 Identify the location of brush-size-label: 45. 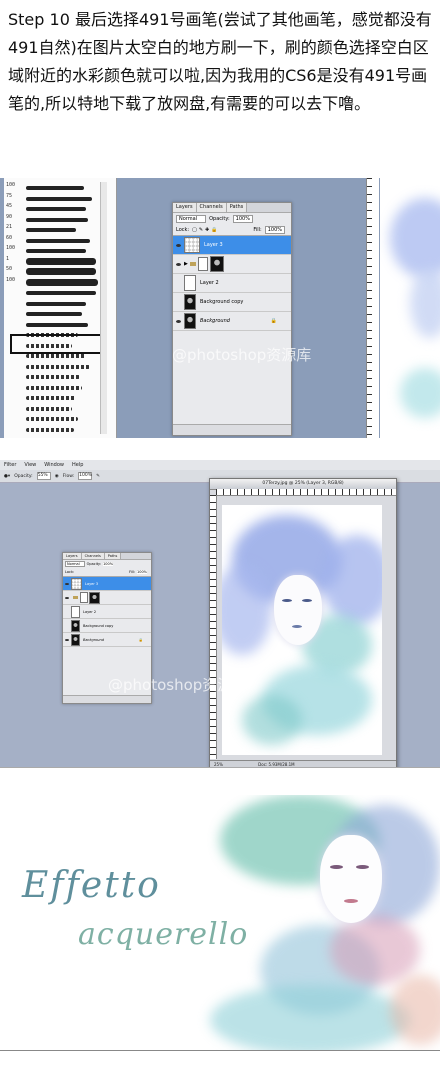
(9, 206).